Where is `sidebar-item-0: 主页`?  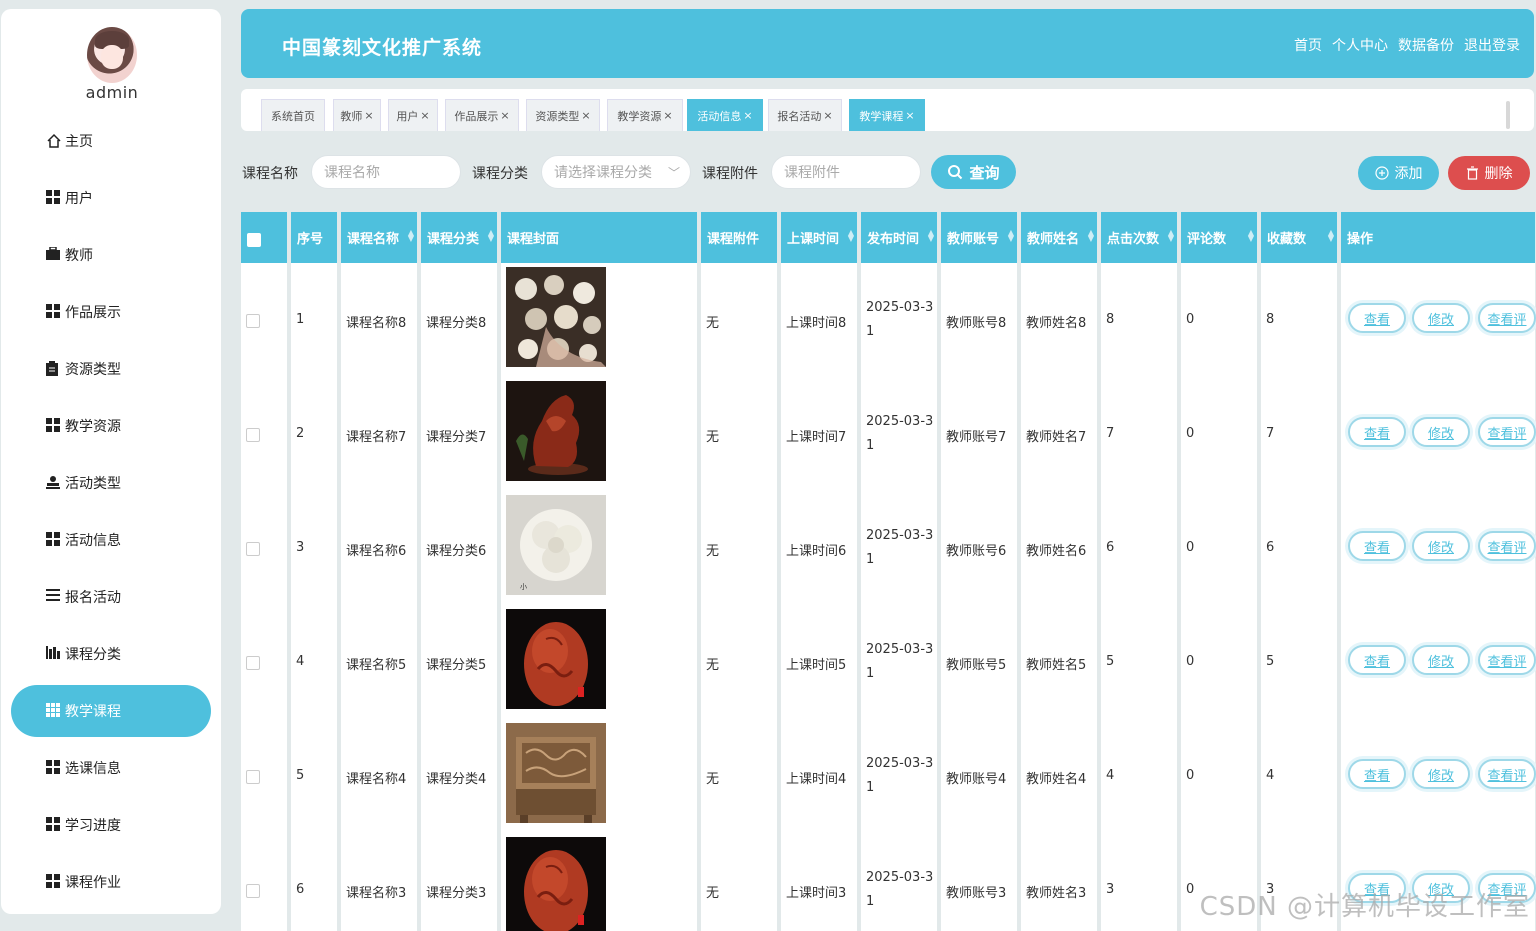
sidebar-item-0: 主页 is located at coordinates (111, 141).